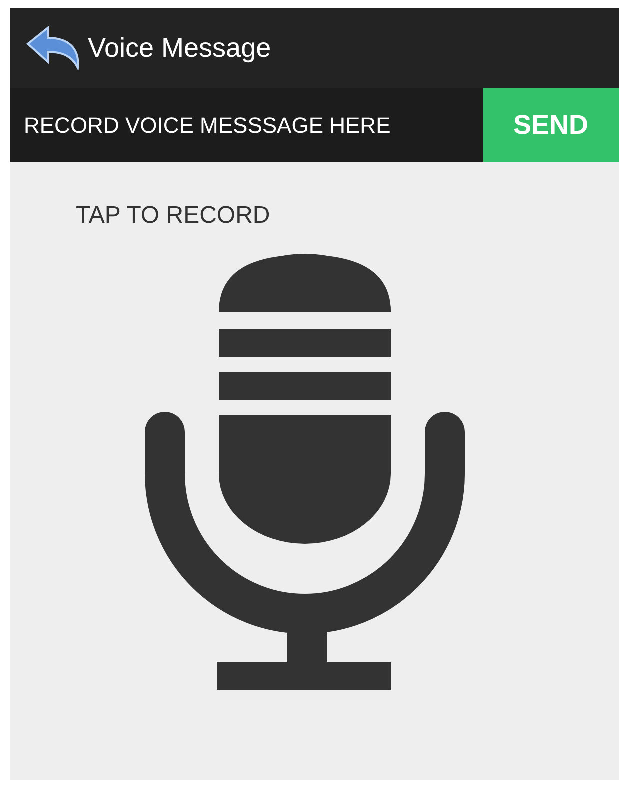 The image size is (619, 790). Describe the element at coordinates (172, 216) in the screenshot. I see `tap-hint: TAP TO RECORD` at that location.